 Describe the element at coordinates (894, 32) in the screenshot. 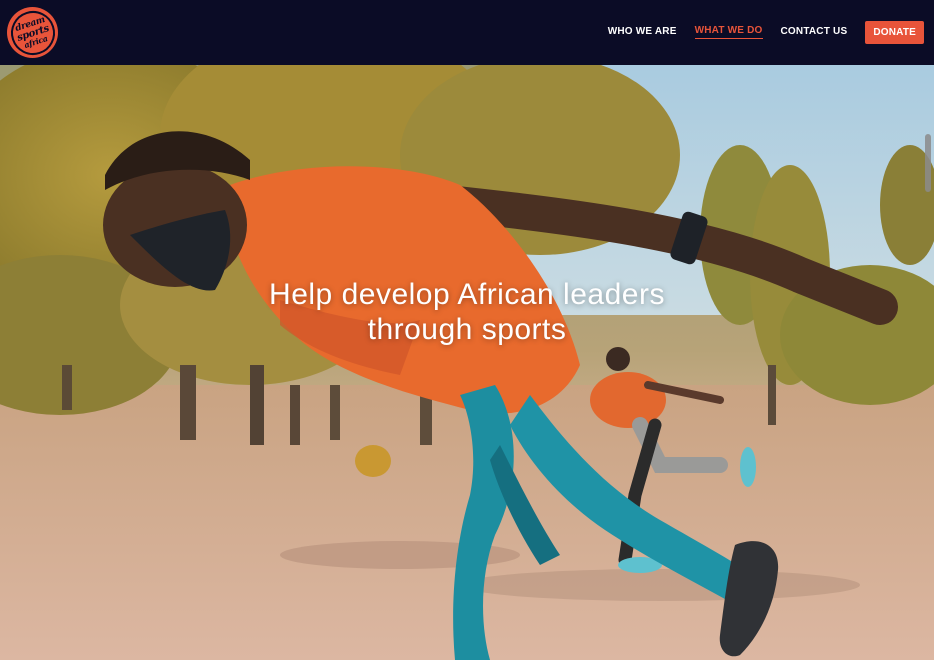

I see `donate-button: DONATE` at that location.